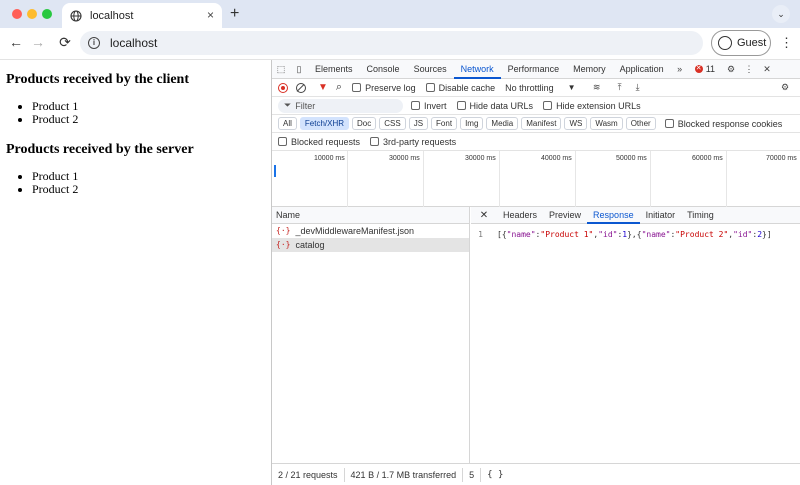  Describe the element at coordinates (288, 105) in the screenshot. I see `filter-icon: ⏷` at that location.